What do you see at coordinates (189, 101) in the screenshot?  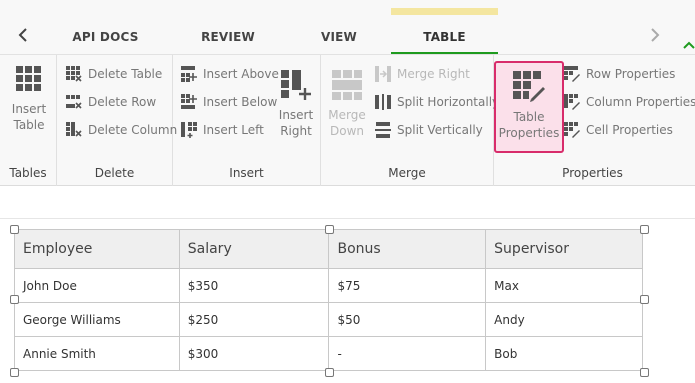 I see `insert-row-below-icon` at bounding box center [189, 101].